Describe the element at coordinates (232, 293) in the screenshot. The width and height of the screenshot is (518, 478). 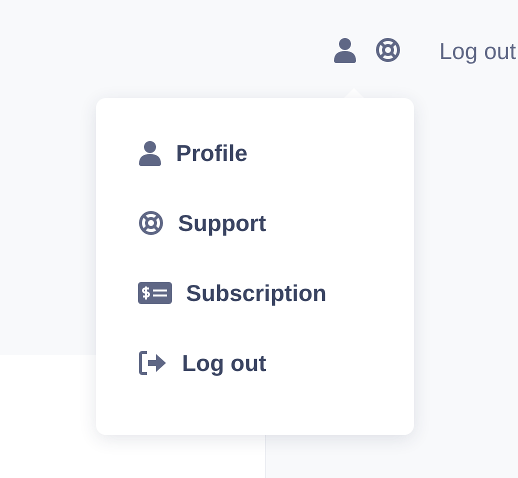
I see `menu-item: Subscription` at that location.